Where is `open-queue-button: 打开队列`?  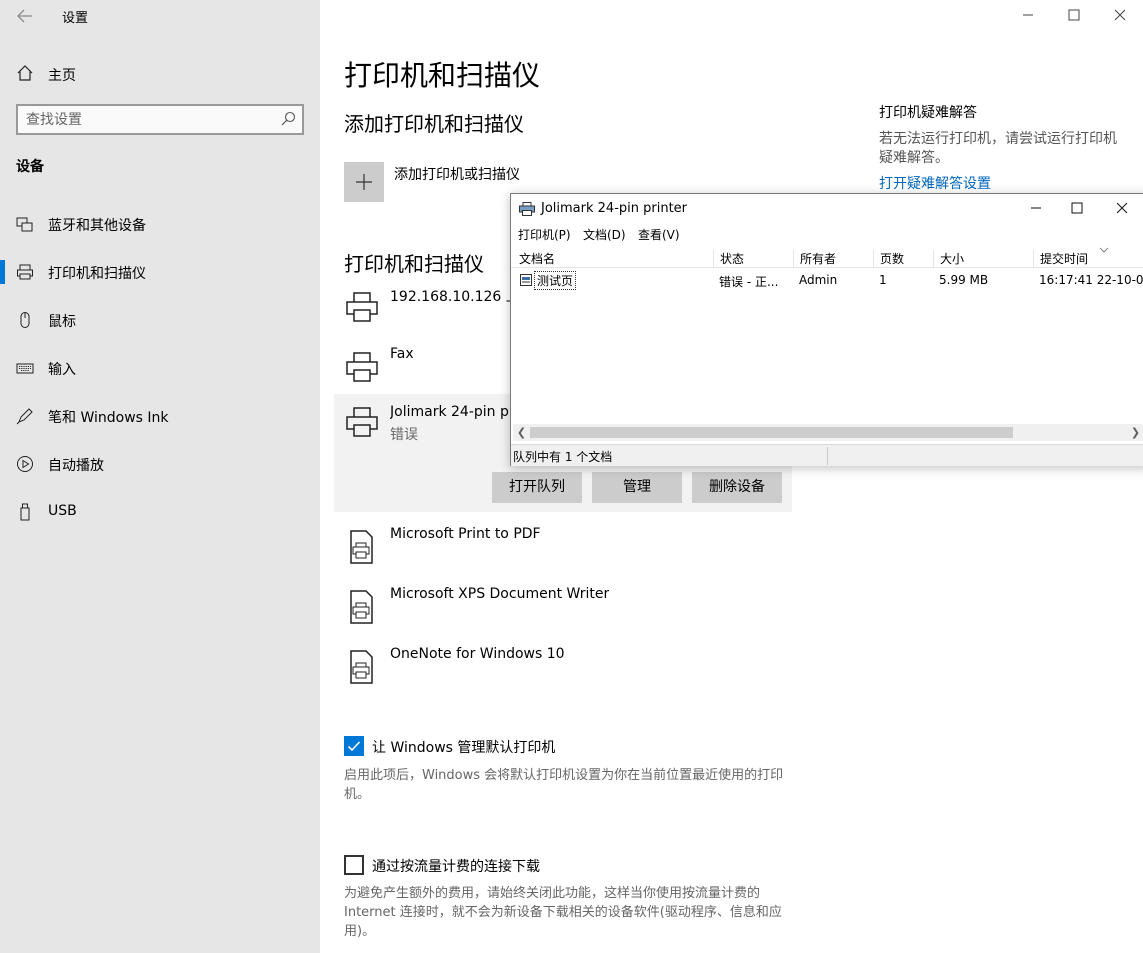
open-queue-button: 打开队列 is located at coordinates (537, 487).